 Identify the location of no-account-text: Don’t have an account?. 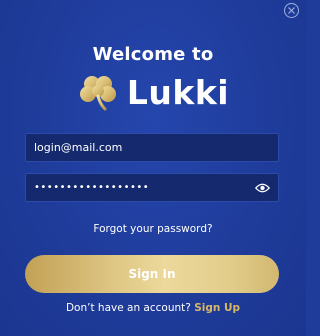
(128, 308).